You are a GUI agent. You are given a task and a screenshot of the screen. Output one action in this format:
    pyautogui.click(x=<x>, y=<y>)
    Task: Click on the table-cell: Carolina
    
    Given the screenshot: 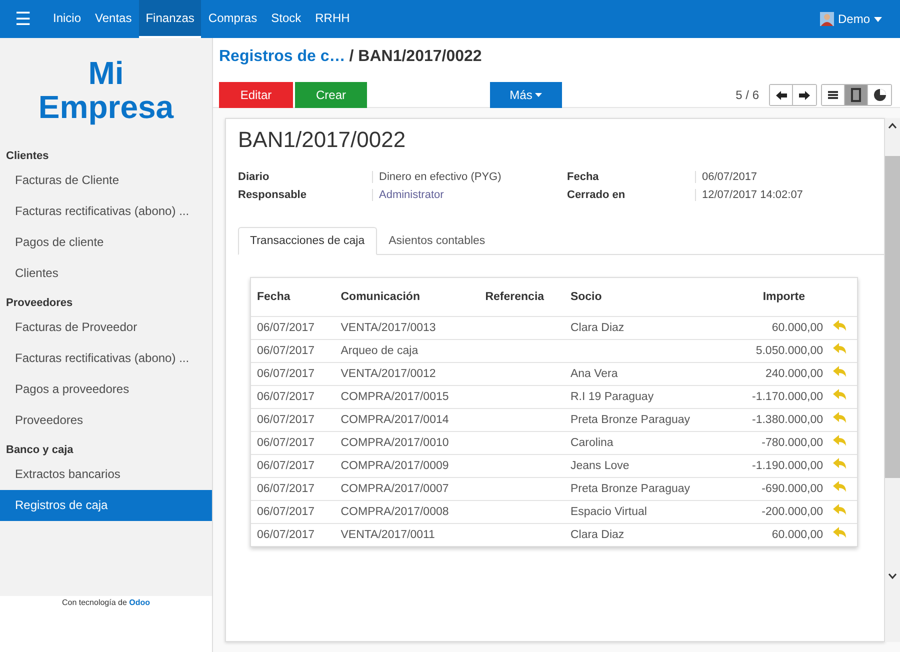 What is the action you would take?
    pyautogui.click(x=643, y=443)
    